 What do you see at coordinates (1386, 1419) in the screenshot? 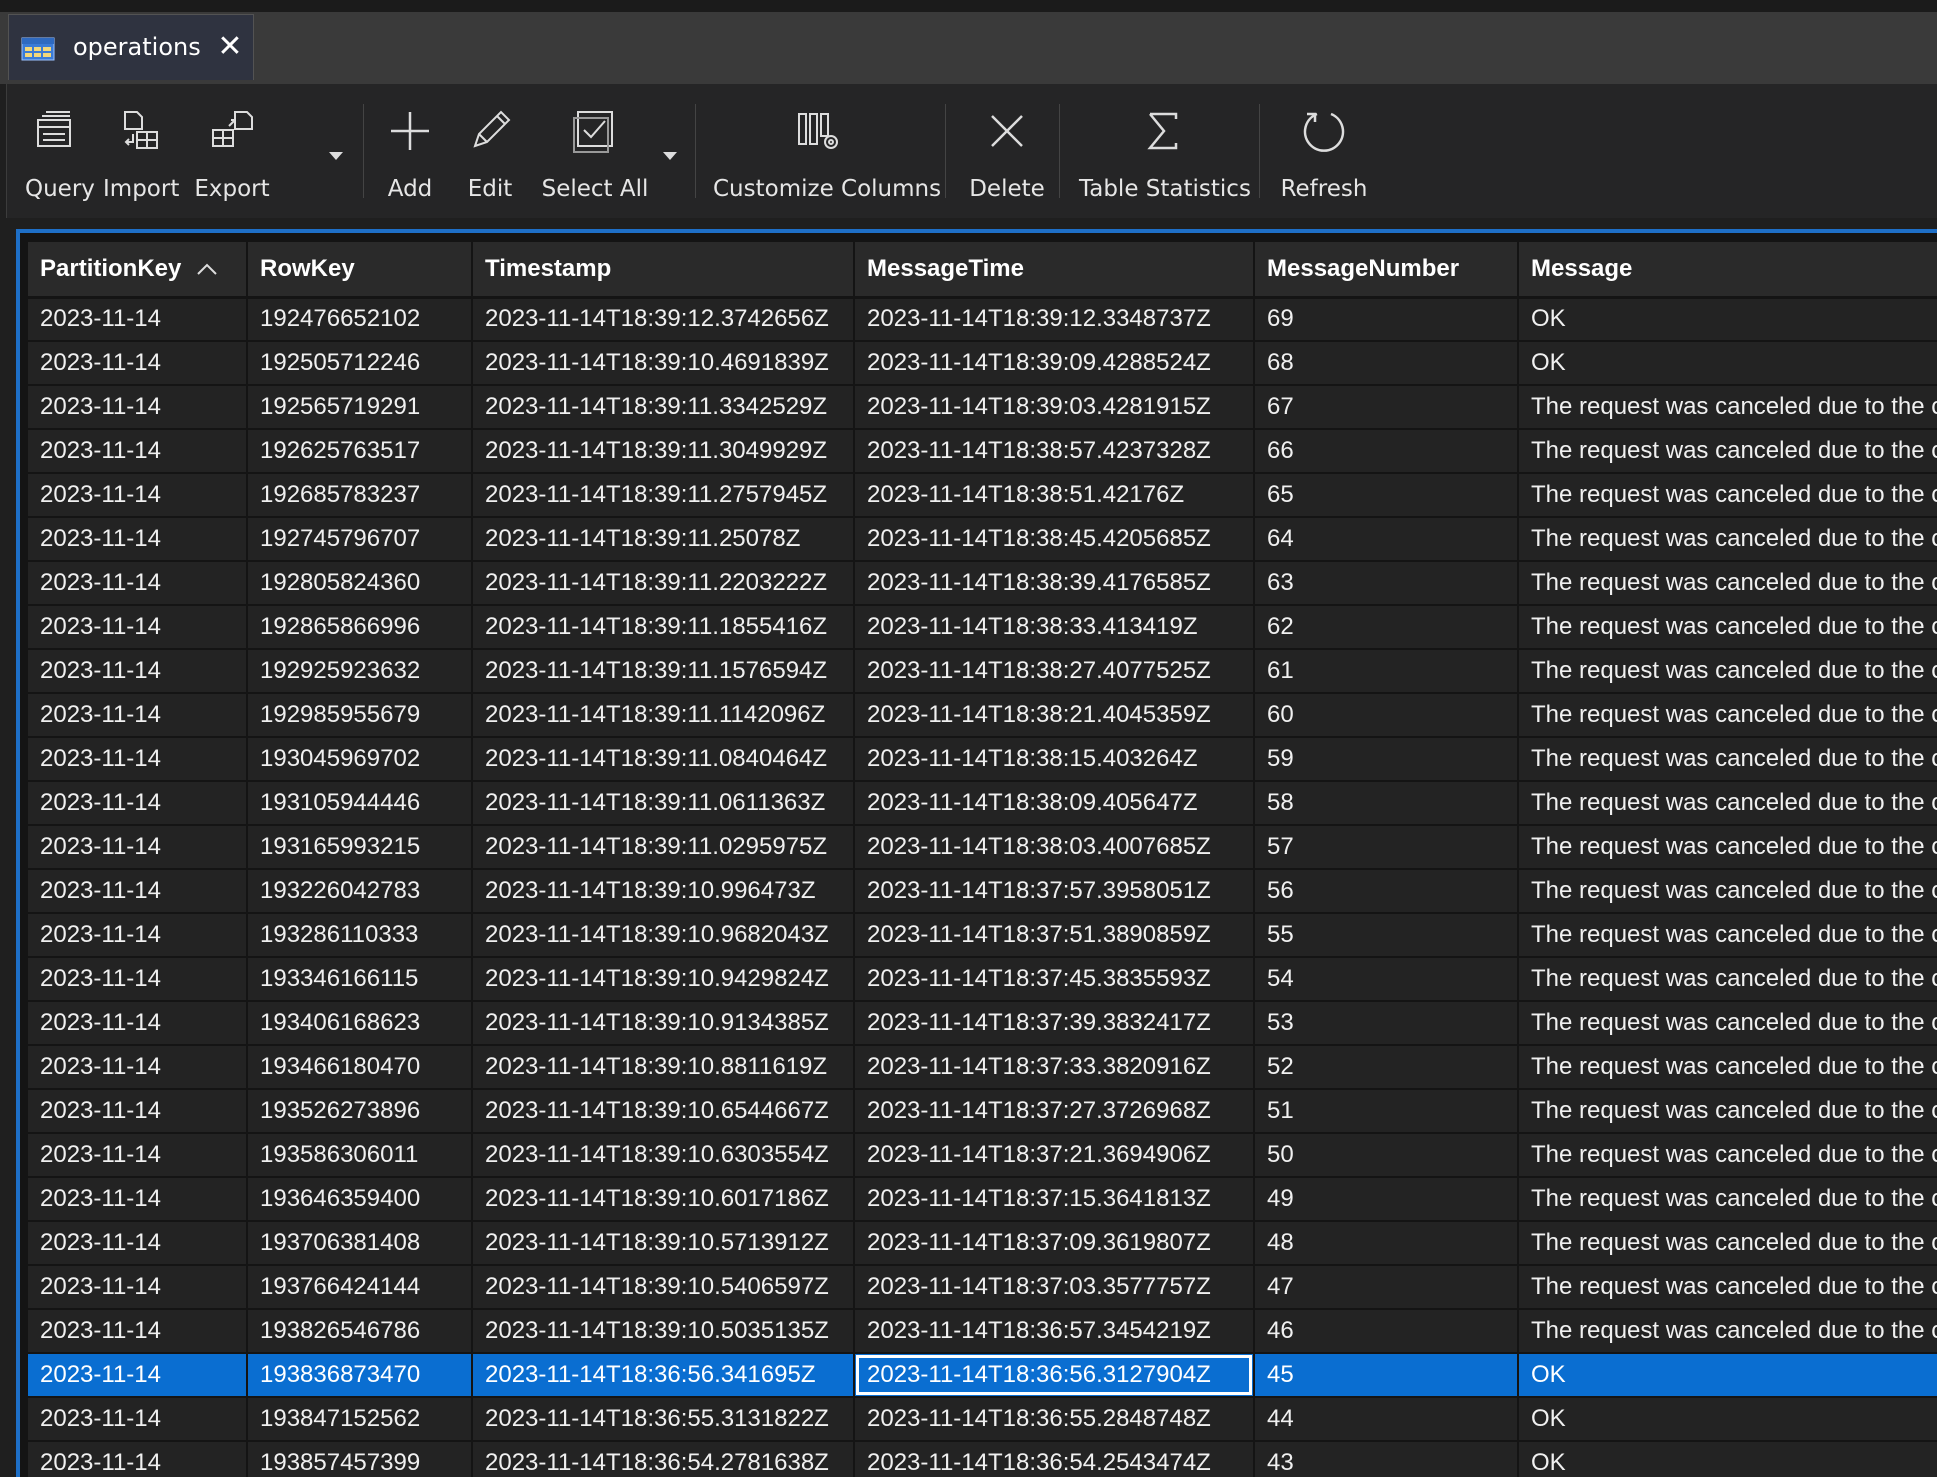
I see `cell-message-number: 44` at bounding box center [1386, 1419].